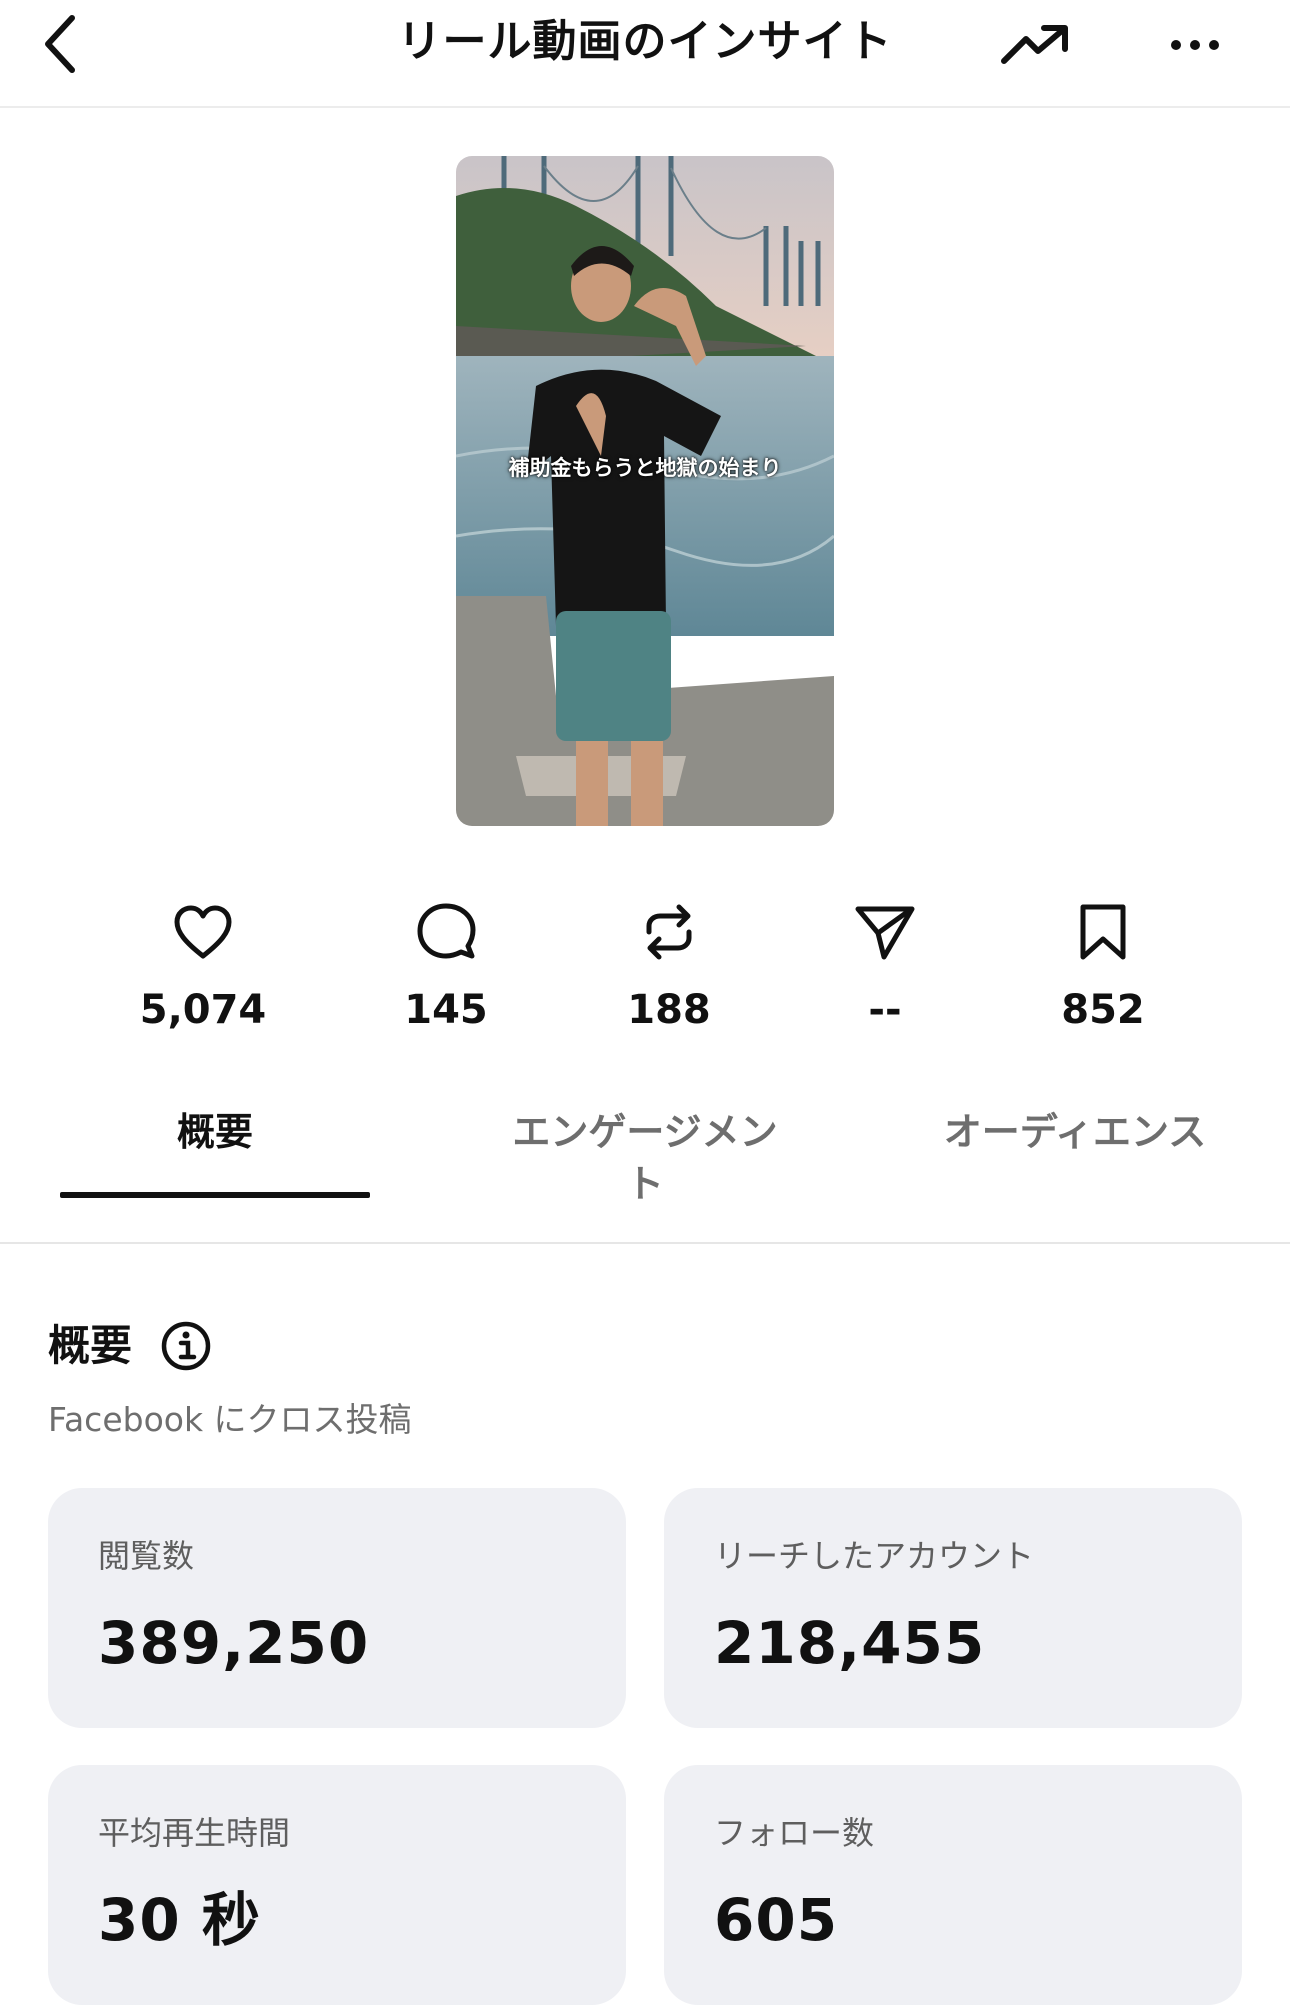 This screenshot has width=1290, height=2007. What do you see at coordinates (215, 1132) in the screenshot?
I see `tab-overview: 概要` at bounding box center [215, 1132].